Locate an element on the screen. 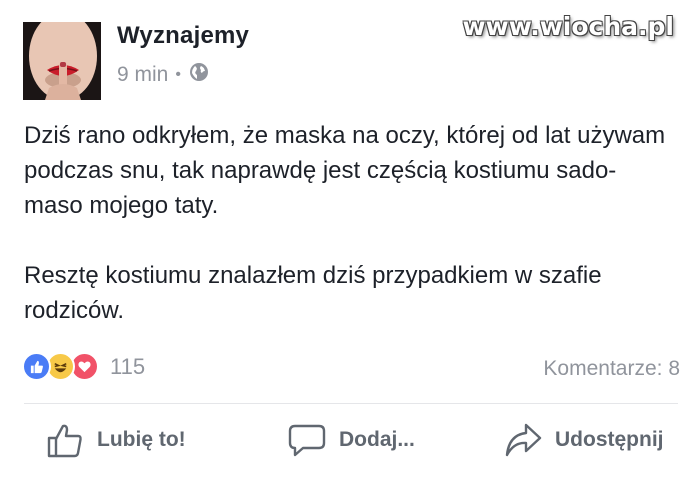 Image resolution: width=700 pixels, height=481 pixels. like-button: Lubię to! is located at coordinates (115, 440).